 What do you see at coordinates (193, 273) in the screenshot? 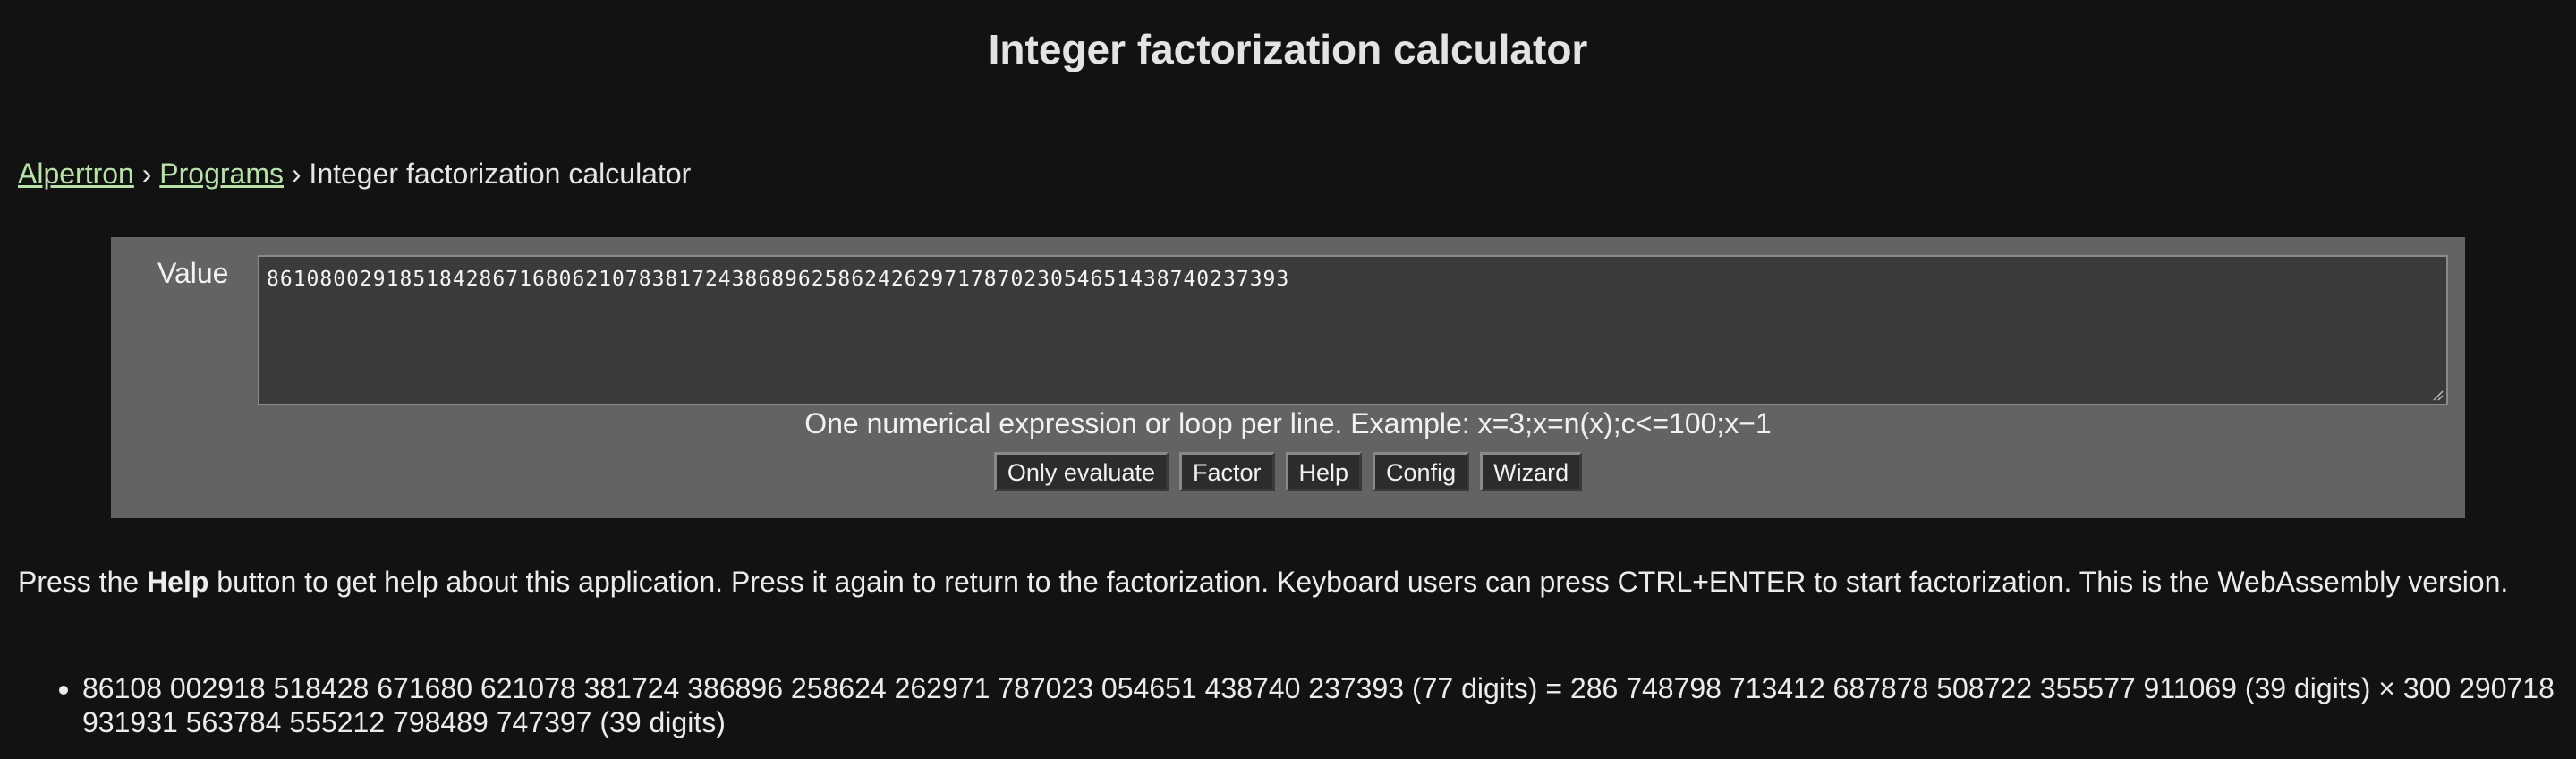
I see `value-label: Value` at bounding box center [193, 273].